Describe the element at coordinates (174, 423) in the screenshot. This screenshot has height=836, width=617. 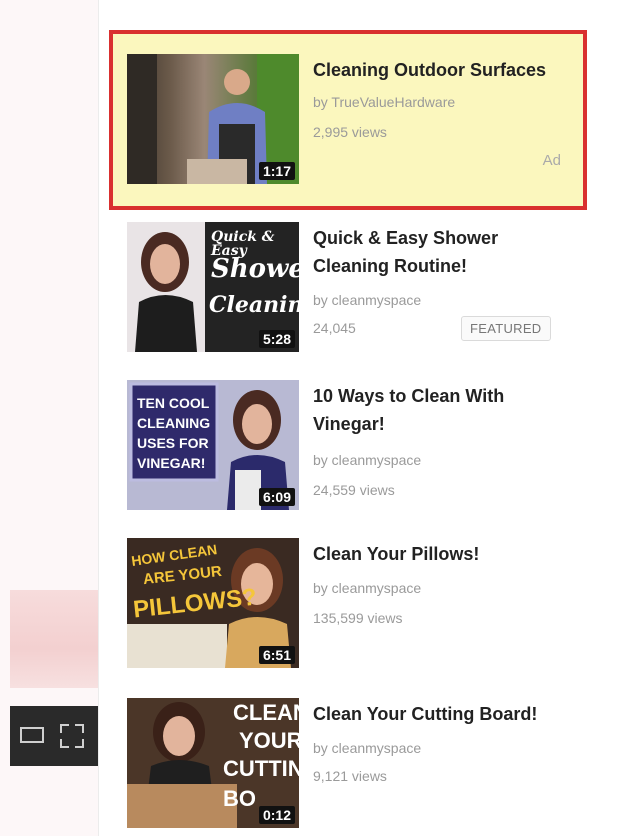
I see `thumbnail-text-line: CLEANING` at that location.